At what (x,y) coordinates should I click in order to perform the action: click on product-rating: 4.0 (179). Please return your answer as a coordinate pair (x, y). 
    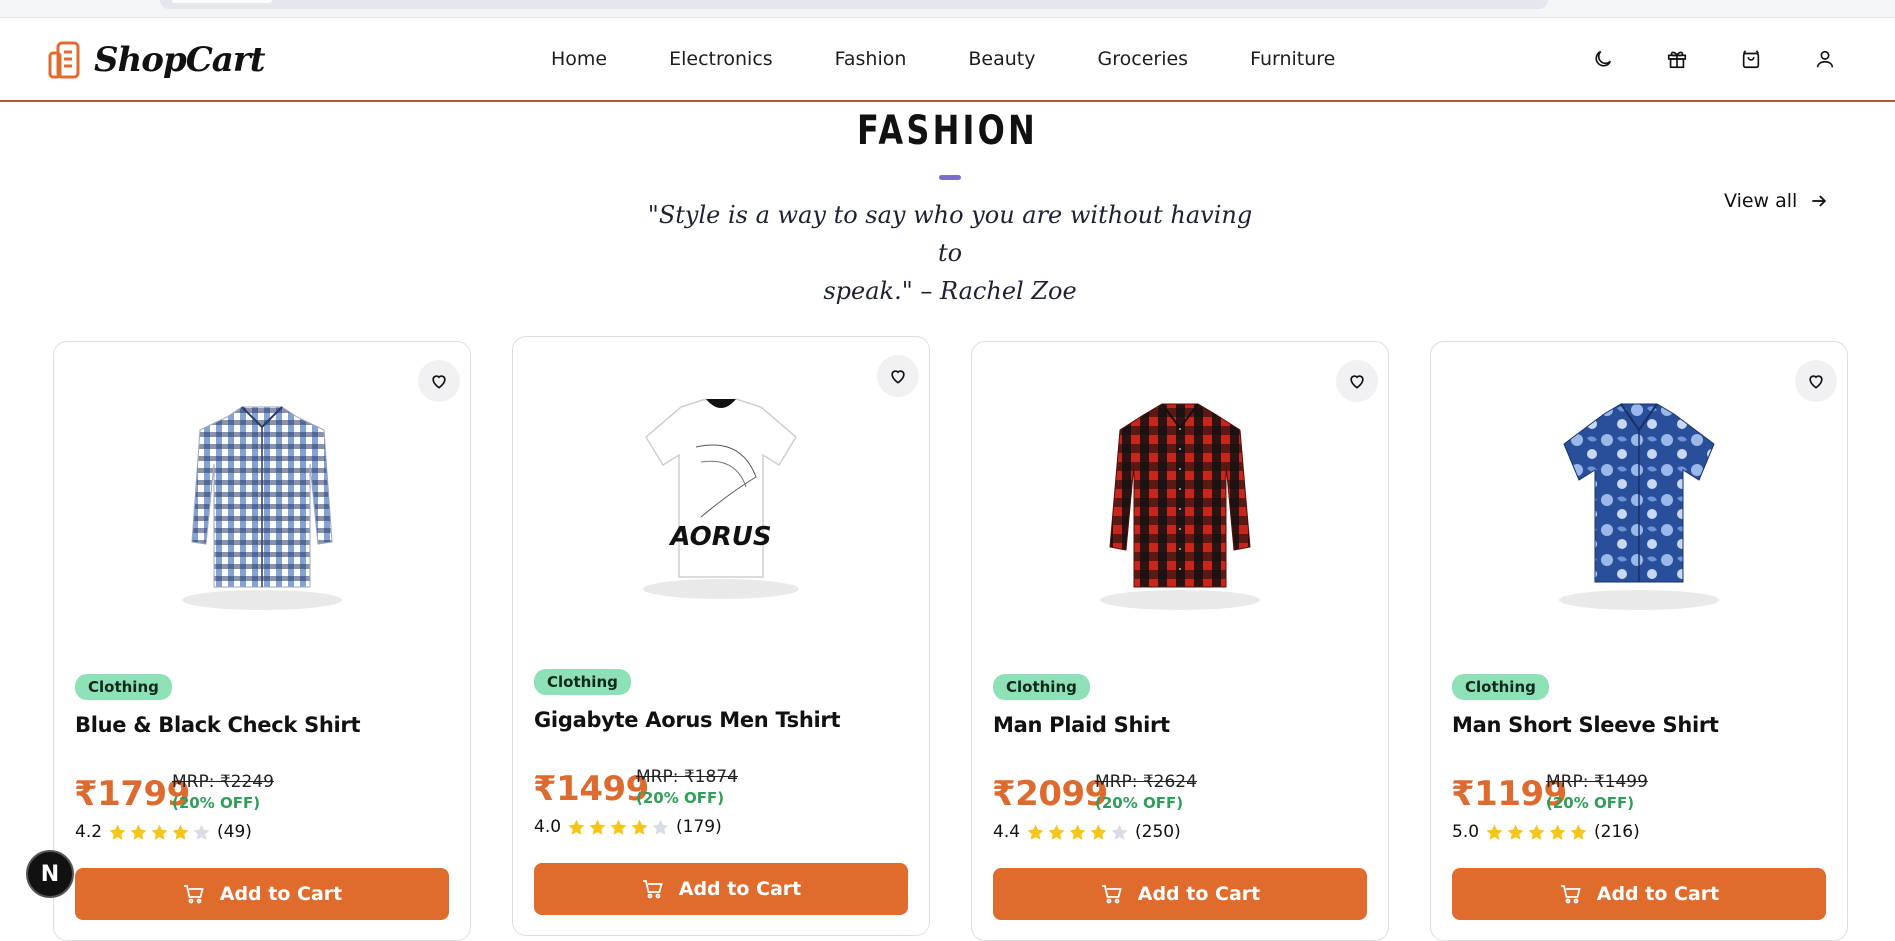
    Looking at the image, I should click on (628, 827).